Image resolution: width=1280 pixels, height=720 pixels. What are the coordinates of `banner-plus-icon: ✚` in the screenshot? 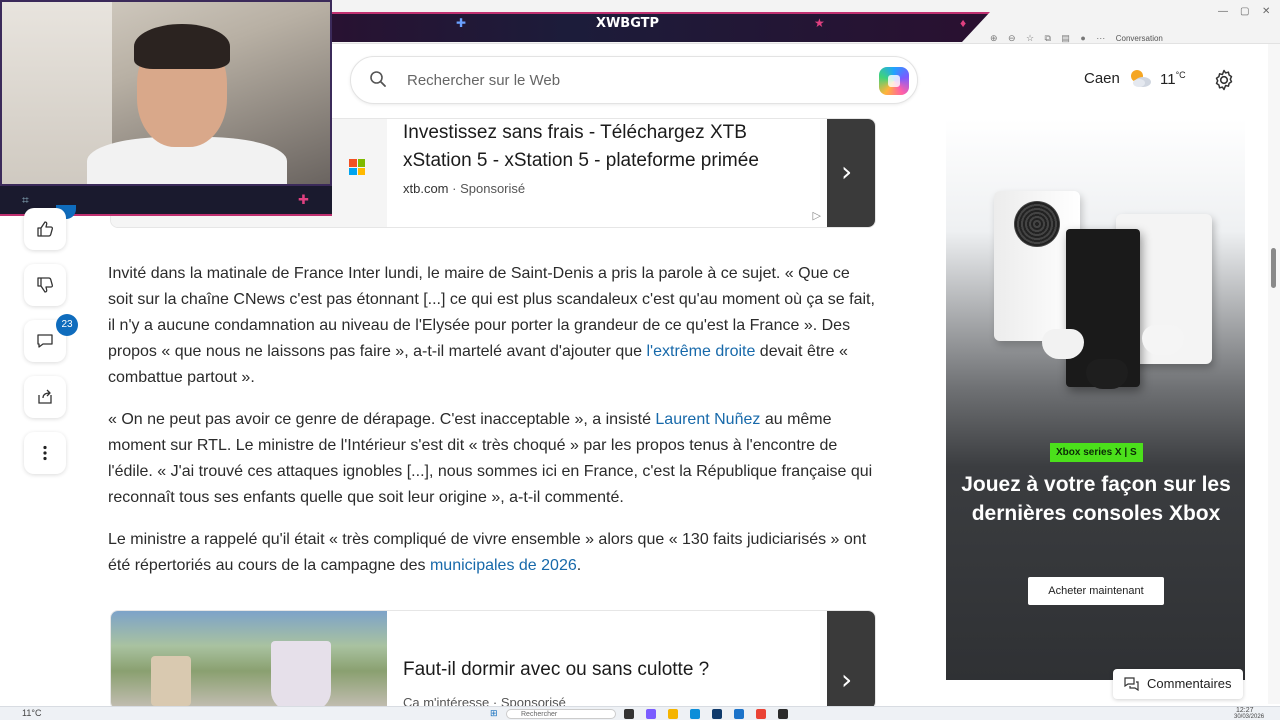 It's located at (461, 23).